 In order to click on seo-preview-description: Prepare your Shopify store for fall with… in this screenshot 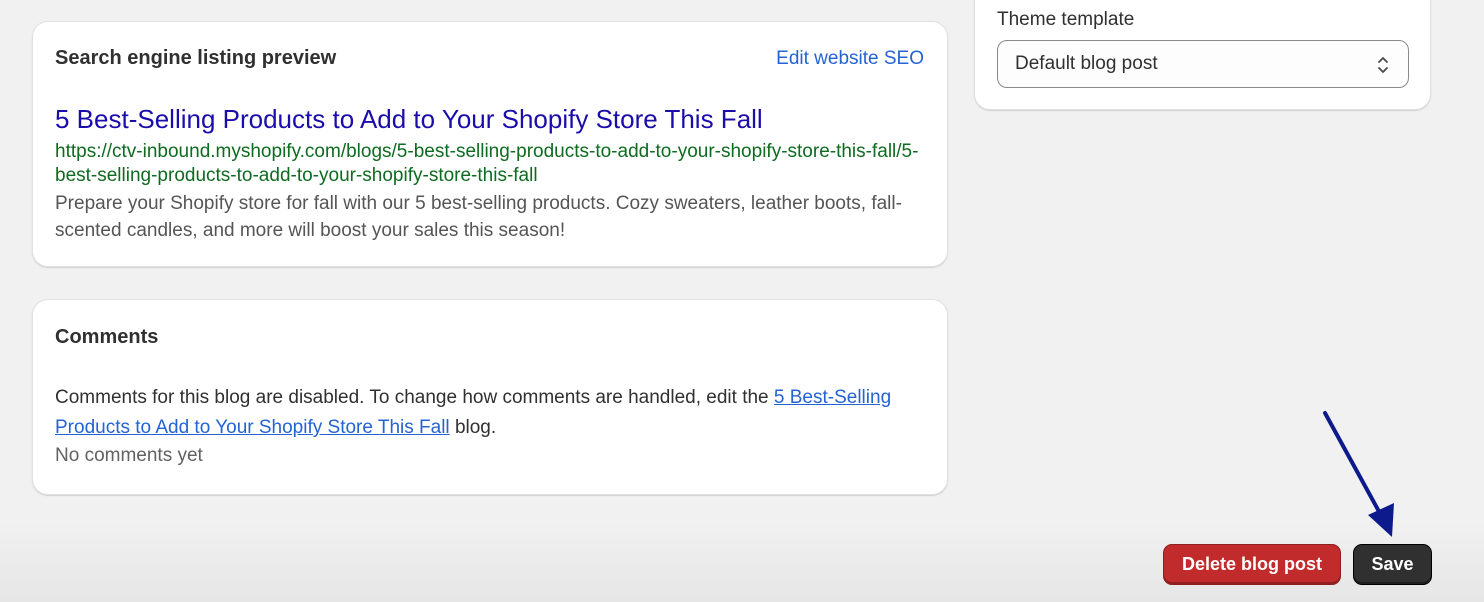, I will do `click(478, 217)`.